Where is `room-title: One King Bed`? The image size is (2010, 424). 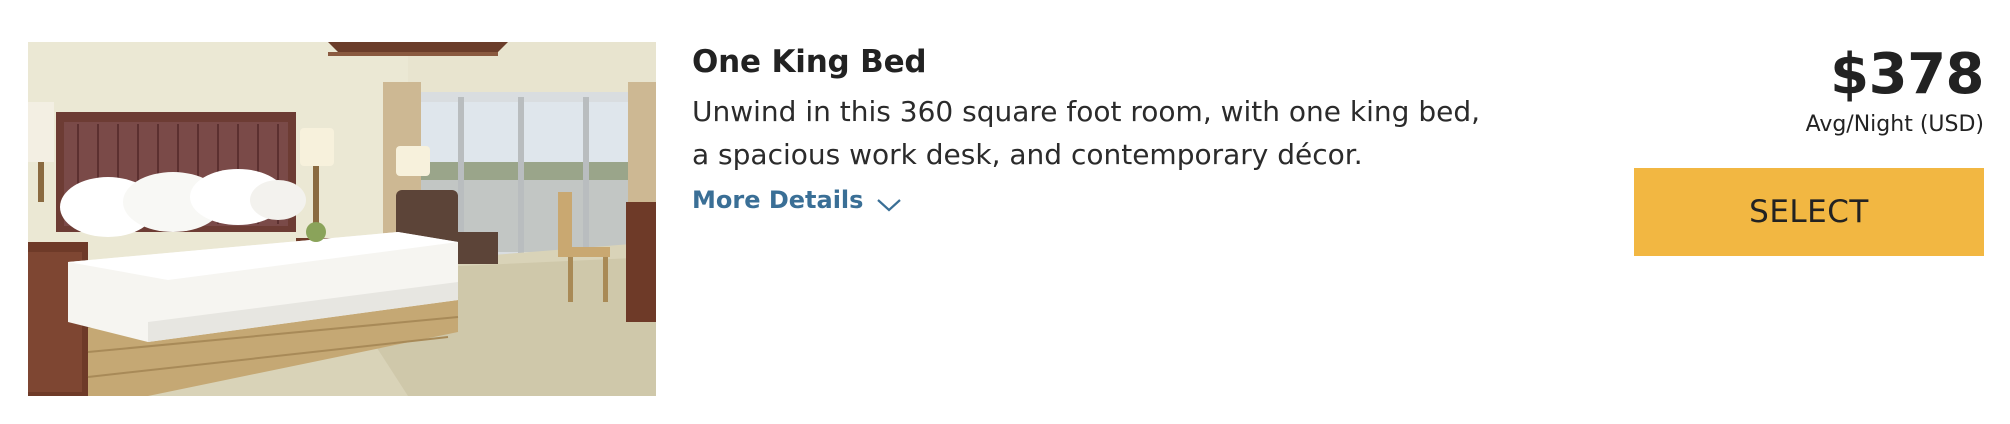
room-title: One King Bed is located at coordinates (809, 62).